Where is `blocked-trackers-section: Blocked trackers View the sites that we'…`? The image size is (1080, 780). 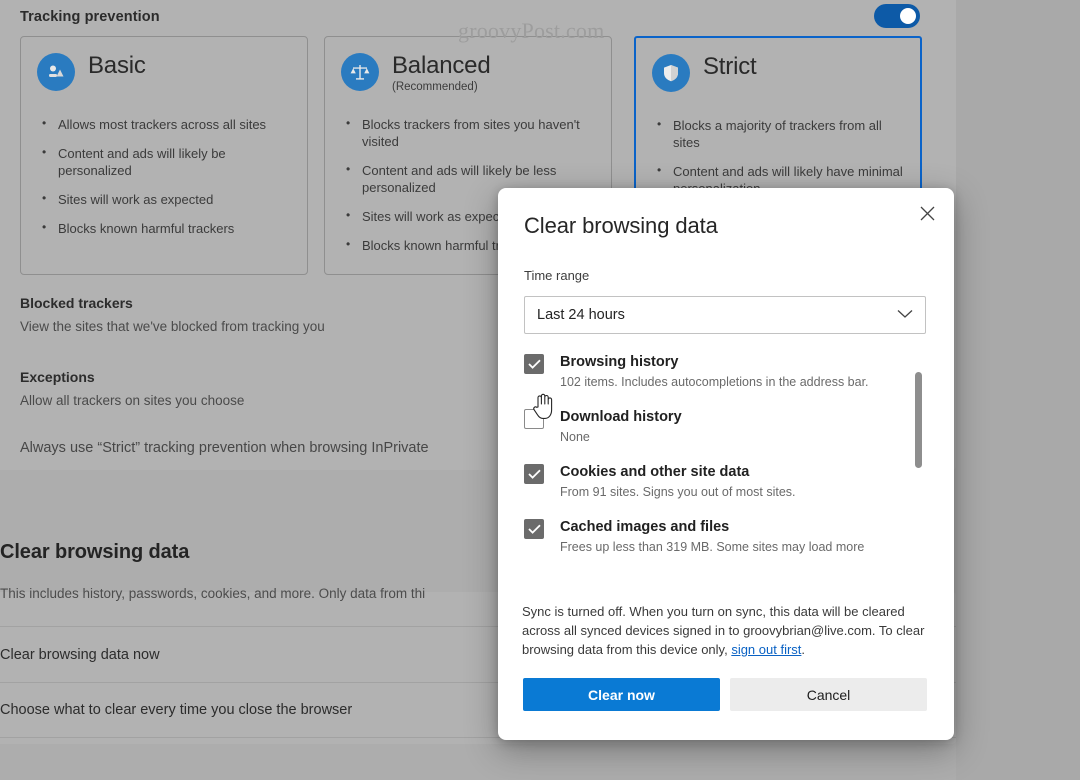 blocked-trackers-section: Blocked trackers View the sites that we'… is located at coordinates (172, 314).